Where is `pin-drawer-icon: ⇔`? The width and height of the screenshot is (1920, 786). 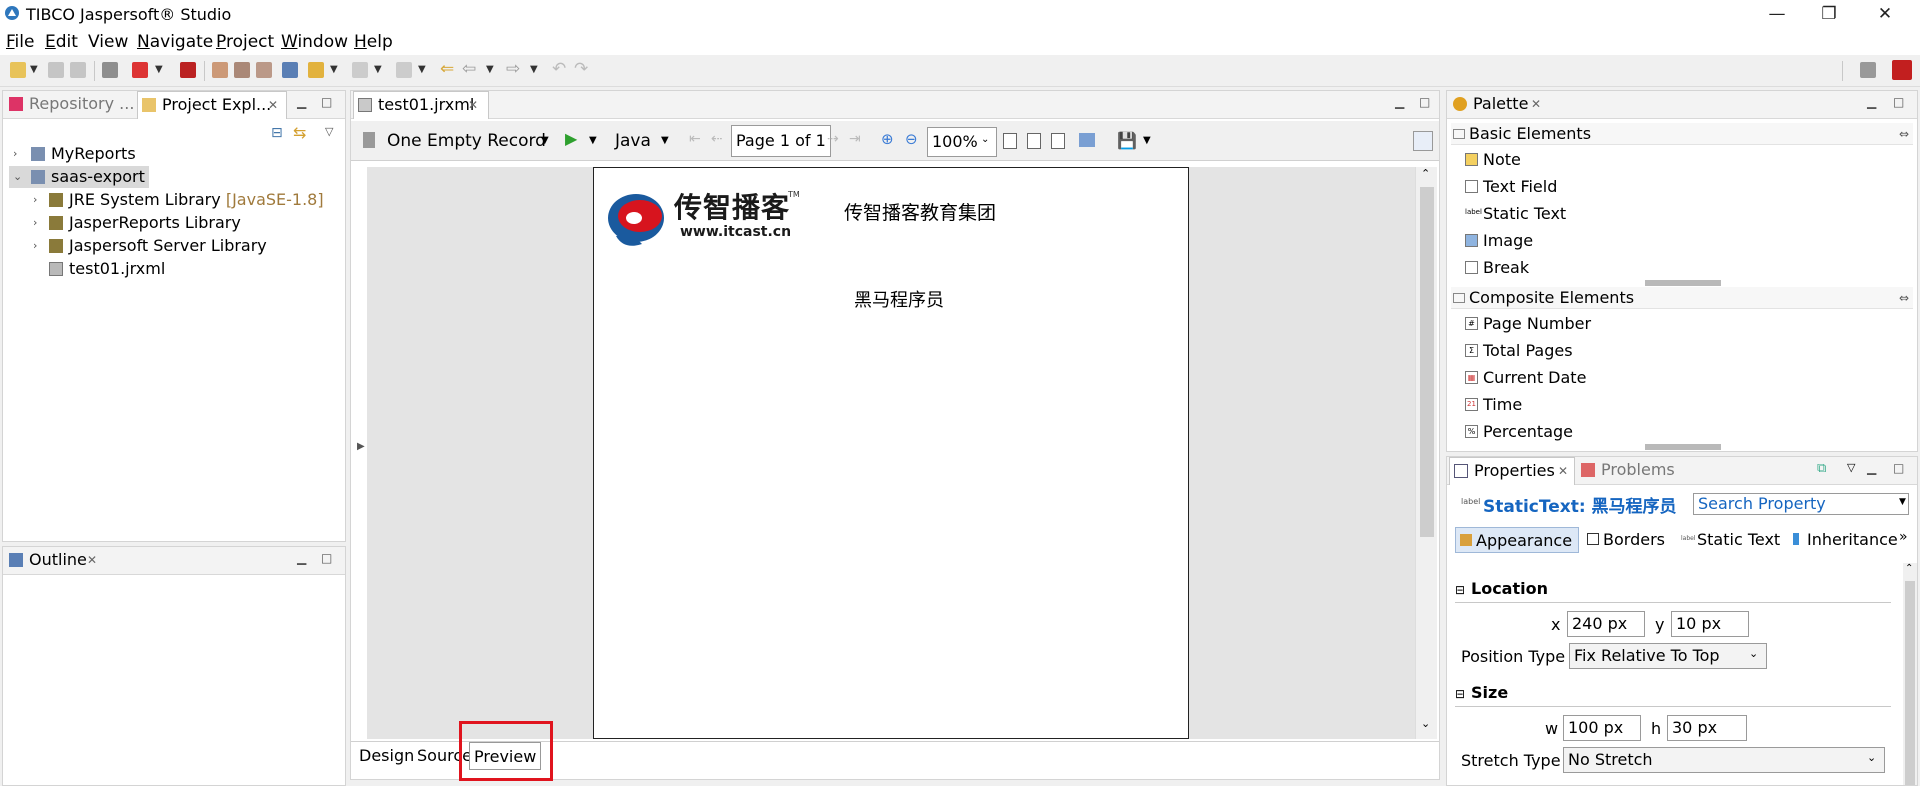 pin-drawer-icon: ⇔ is located at coordinates (1904, 298).